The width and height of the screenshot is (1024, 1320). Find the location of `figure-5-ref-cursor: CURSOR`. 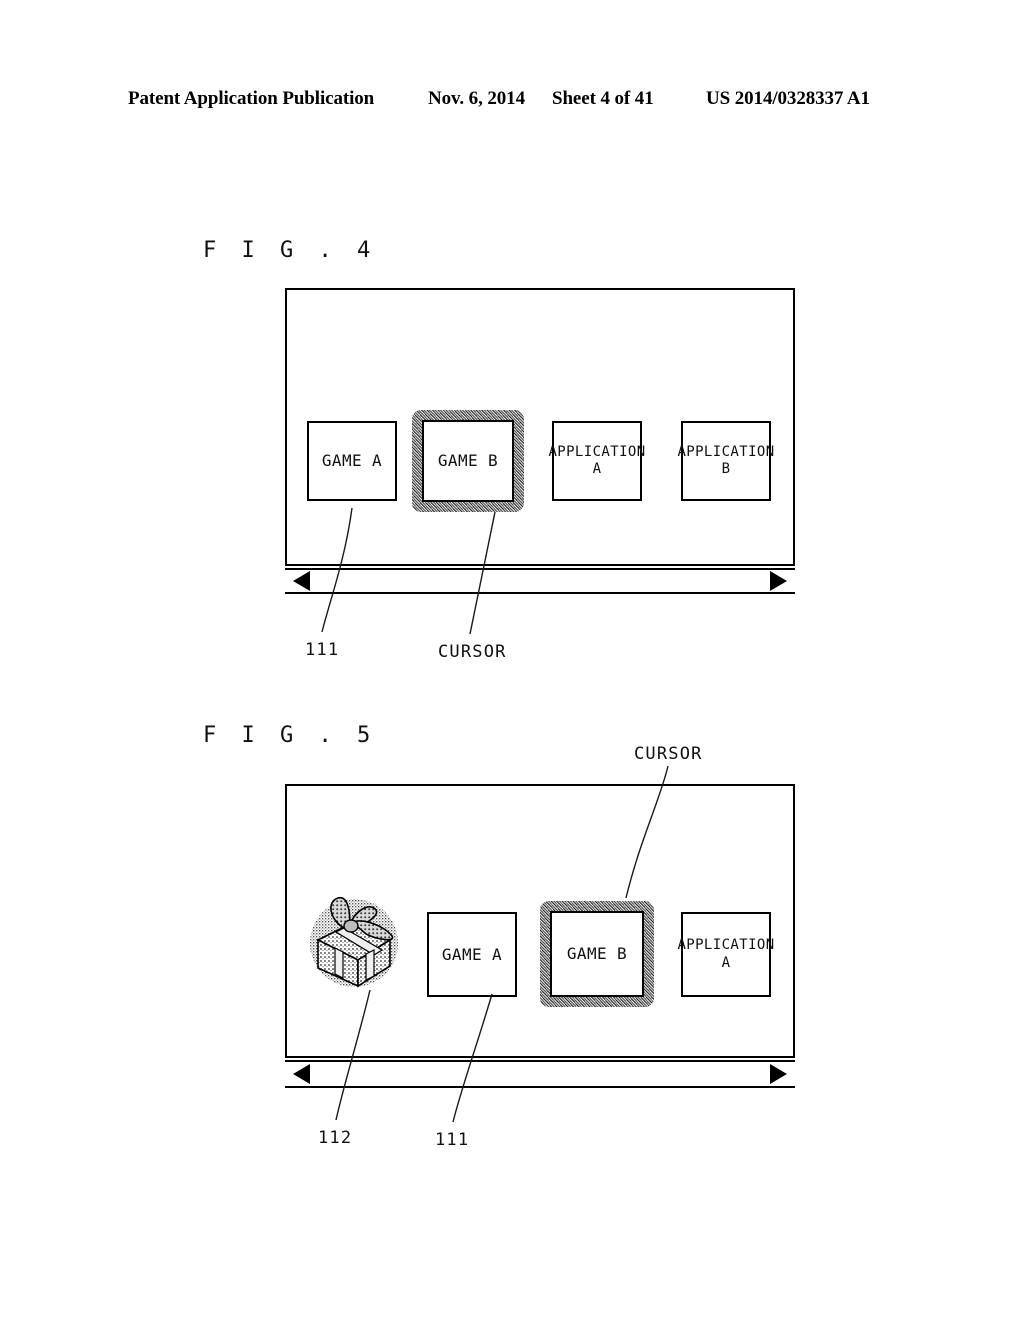

figure-5-ref-cursor: CURSOR is located at coordinates (668, 754).